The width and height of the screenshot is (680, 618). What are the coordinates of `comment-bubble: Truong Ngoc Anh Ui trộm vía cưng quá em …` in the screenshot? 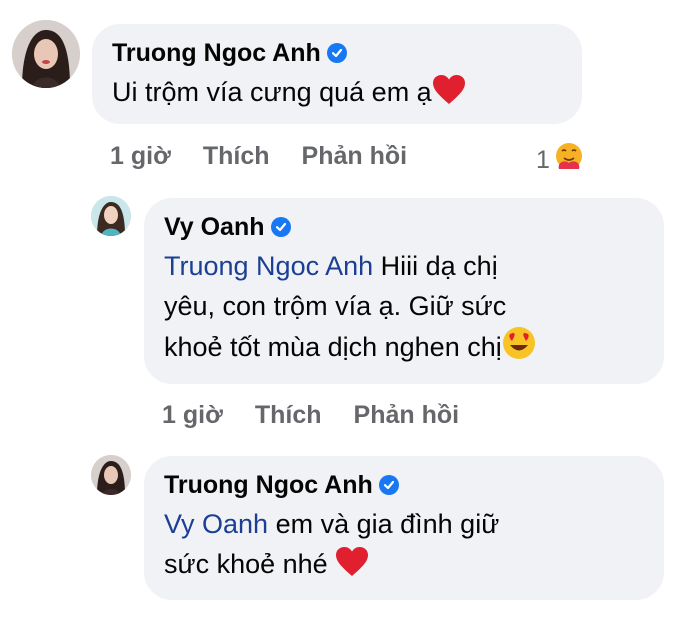 It's located at (337, 74).